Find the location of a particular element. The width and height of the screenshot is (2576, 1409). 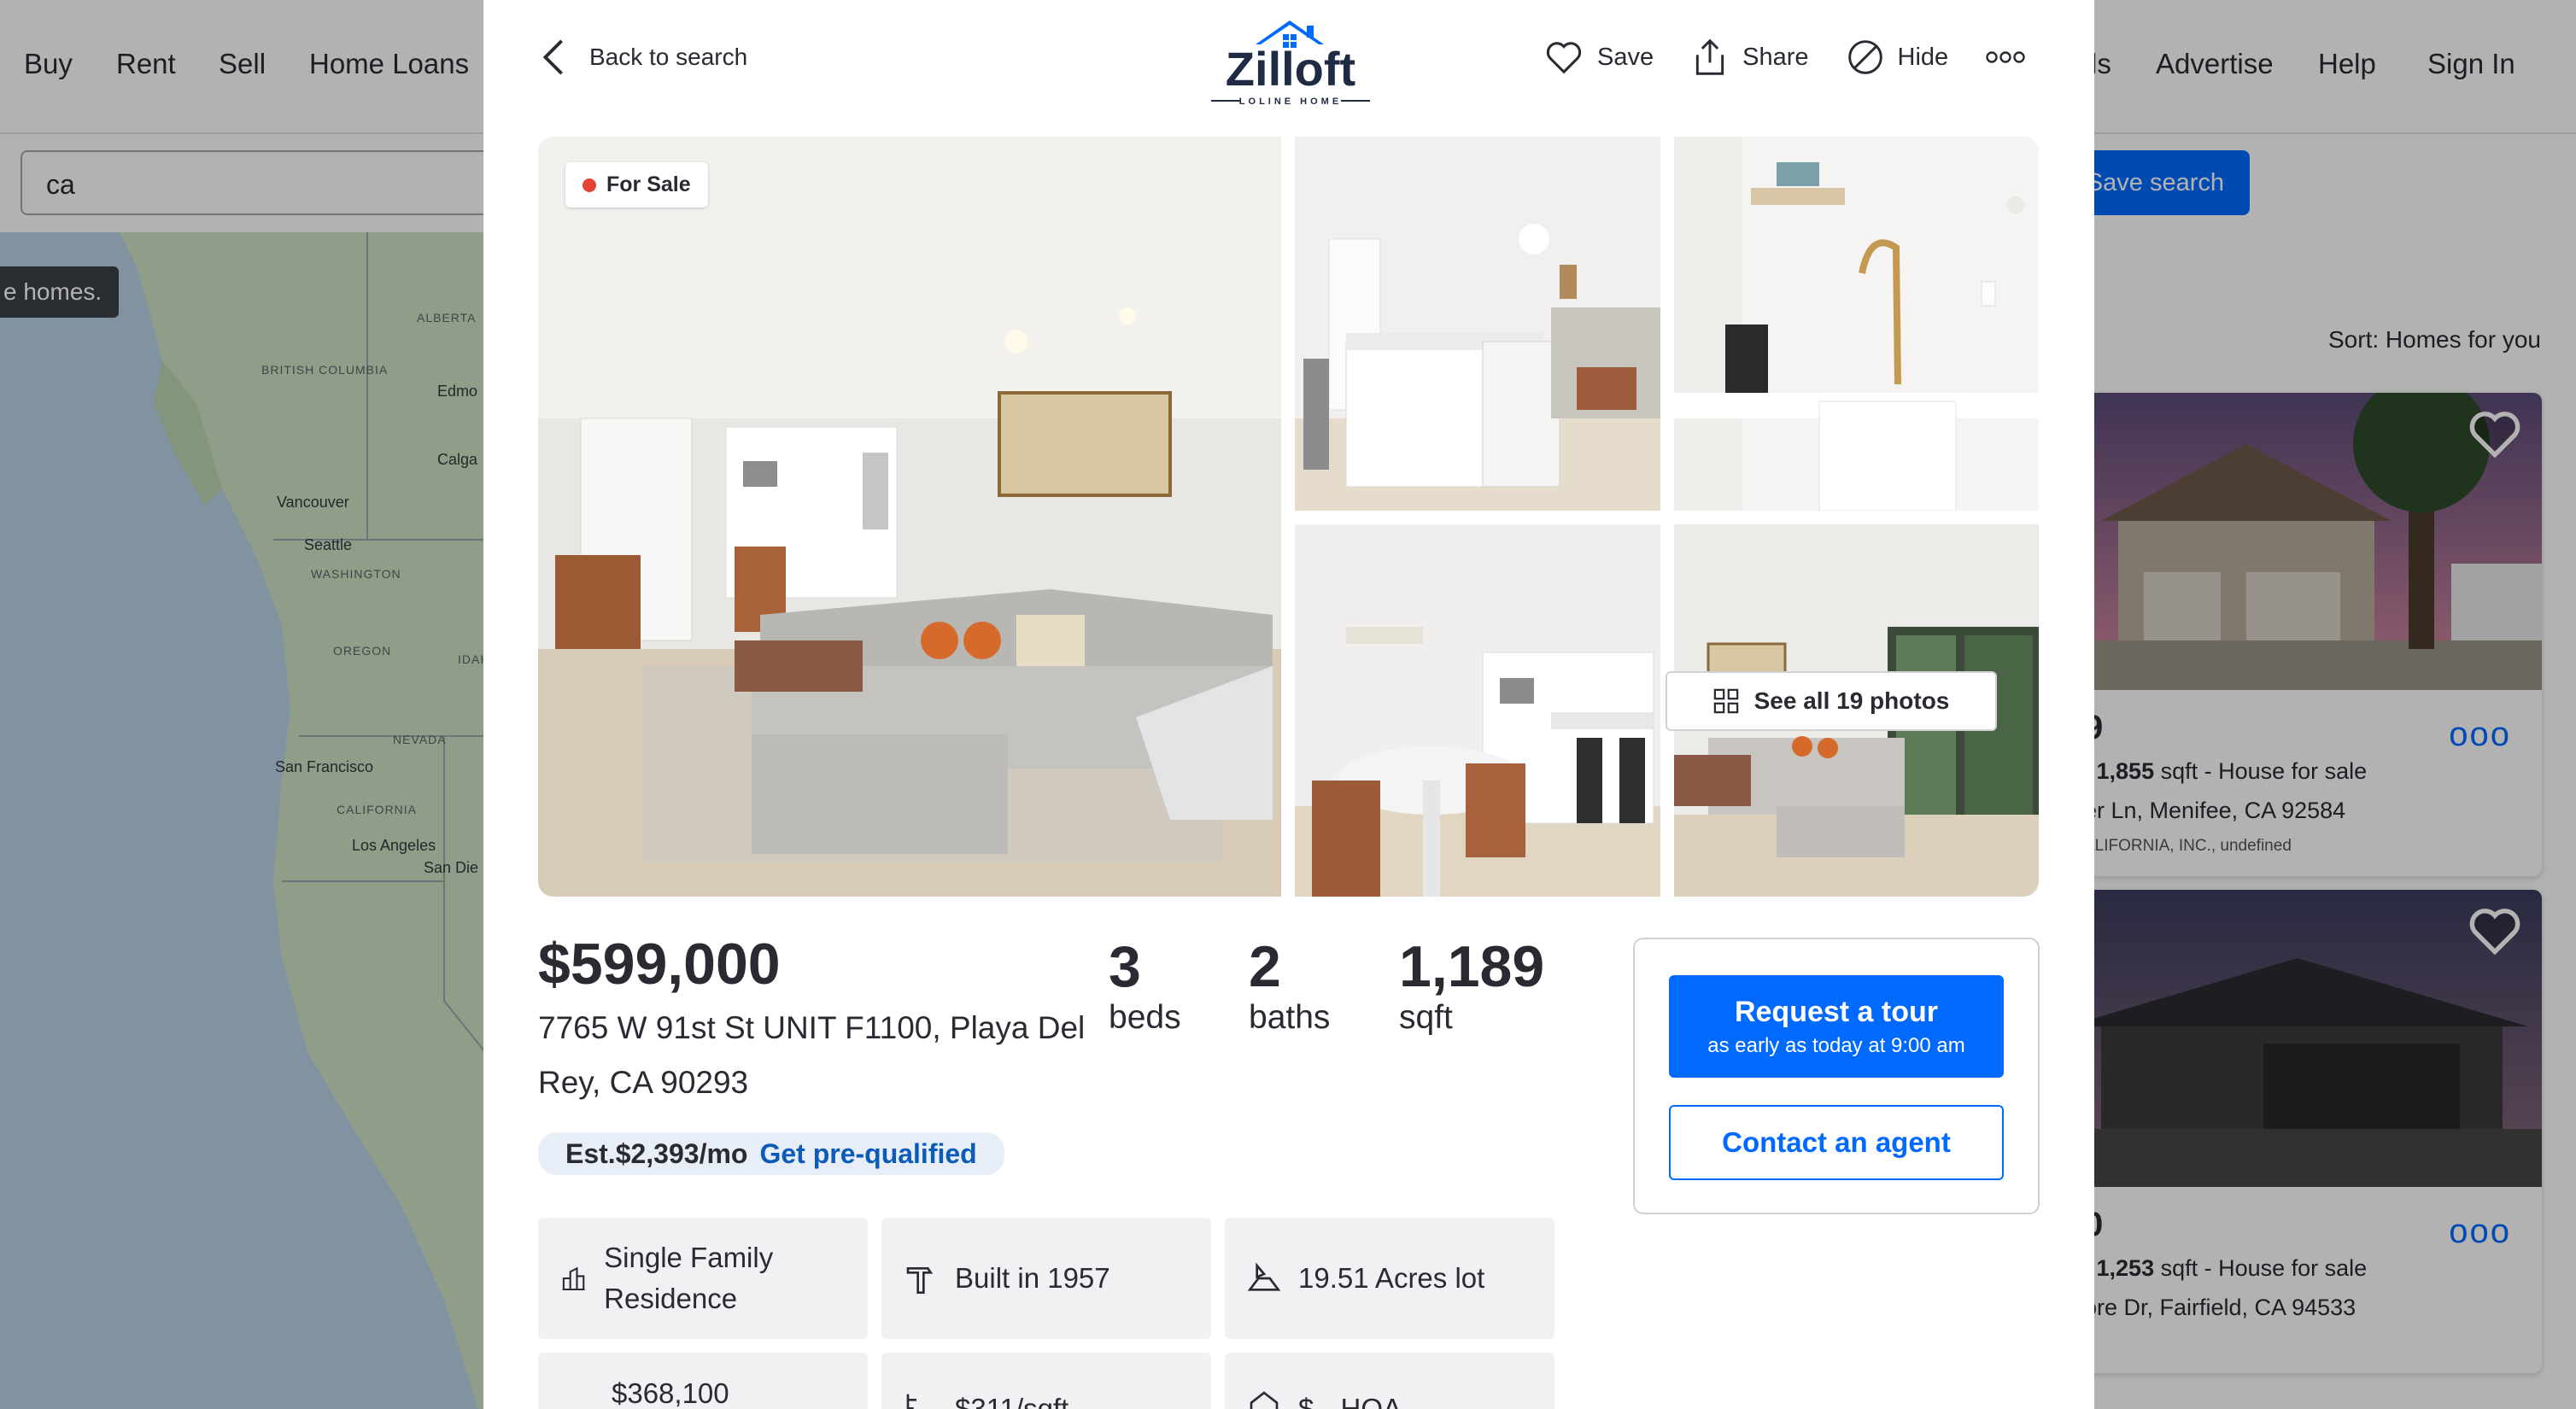

status-dot-icon is located at coordinates (589, 185).